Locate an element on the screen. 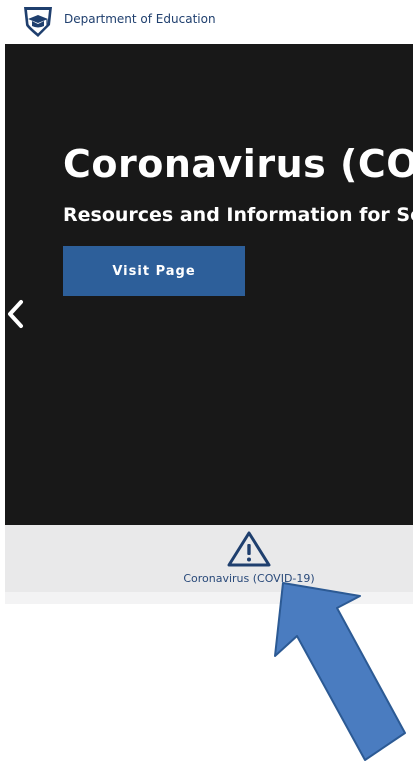 The width and height of the screenshot is (413, 771). department-logo-icon is located at coordinates (38, 21).